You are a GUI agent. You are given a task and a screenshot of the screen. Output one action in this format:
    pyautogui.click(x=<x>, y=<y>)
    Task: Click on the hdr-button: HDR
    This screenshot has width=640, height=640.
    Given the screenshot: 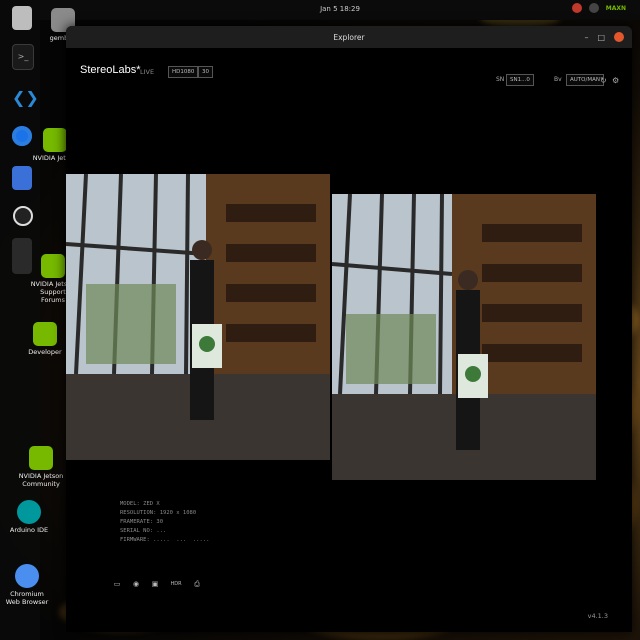 What is the action you would take?
    pyautogui.click(x=176, y=584)
    